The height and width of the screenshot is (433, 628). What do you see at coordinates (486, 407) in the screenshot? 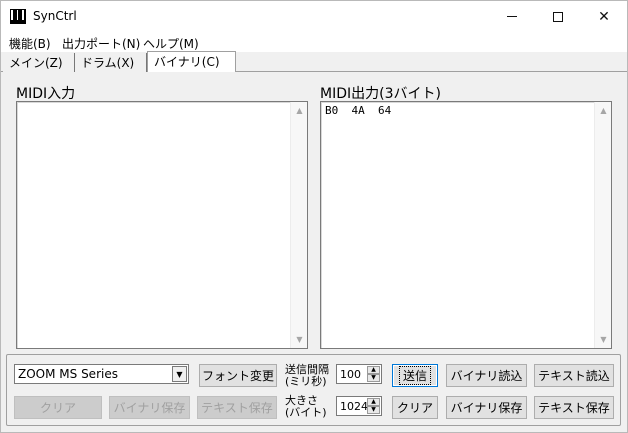
I see `binary-save-output-button: バイナリ保存` at bounding box center [486, 407].